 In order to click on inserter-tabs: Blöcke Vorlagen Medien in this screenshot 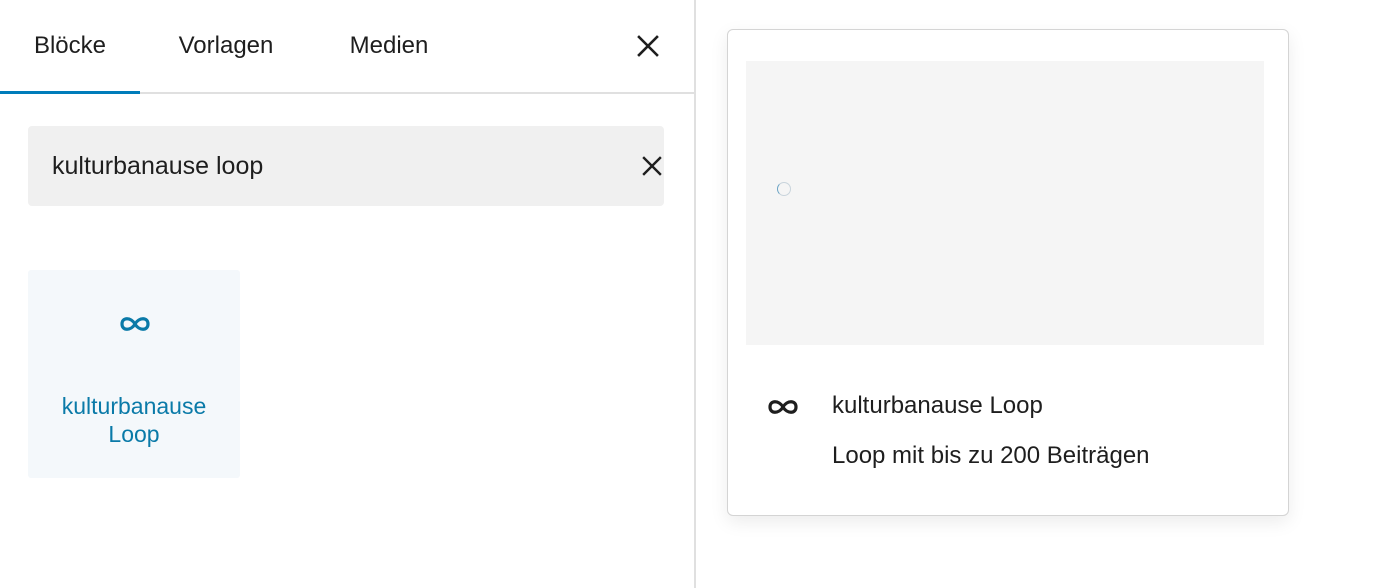, I will do `click(347, 47)`.